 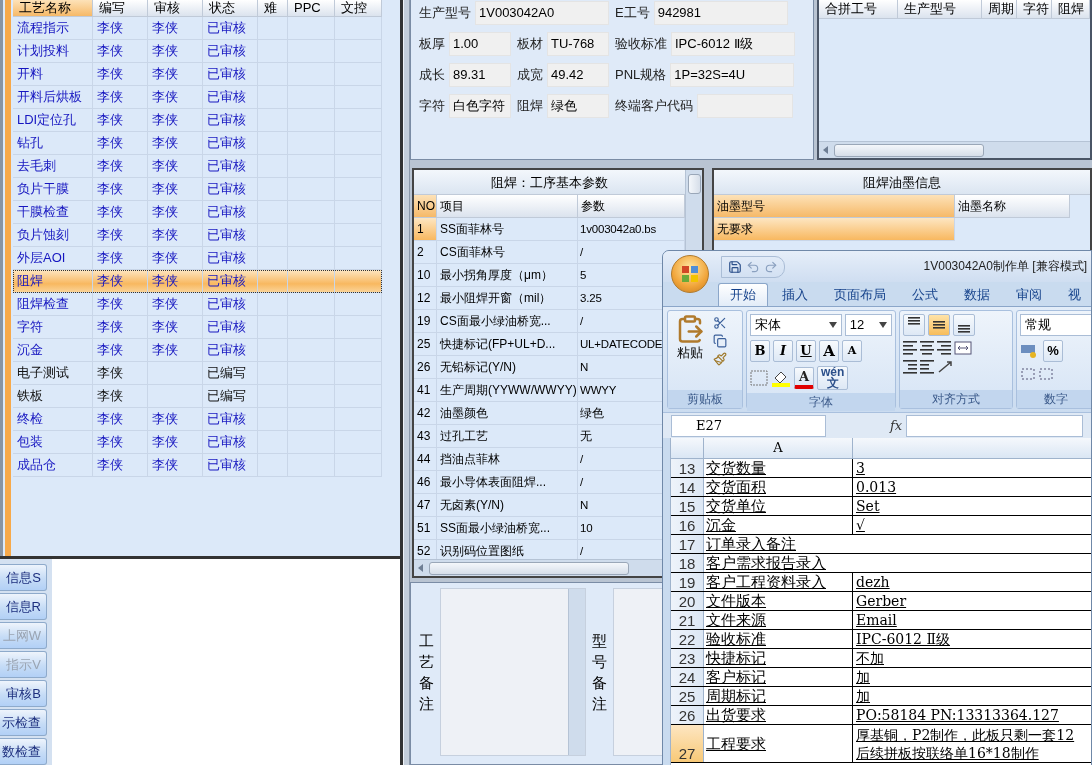 What do you see at coordinates (425, 436) in the screenshot?
I see `row-number: 43` at bounding box center [425, 436].